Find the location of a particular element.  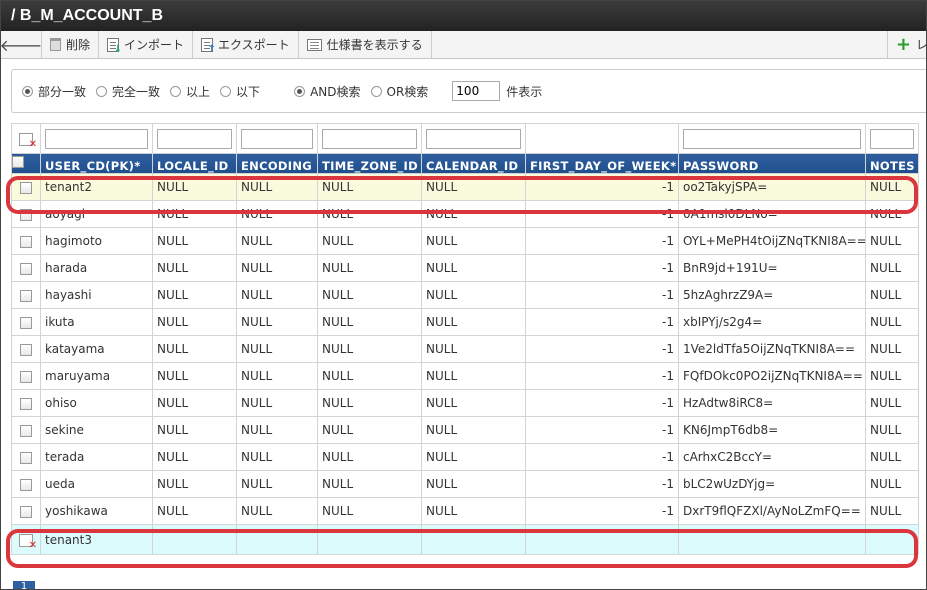

cell-user: hayashi is located at coordinates (96, 295).